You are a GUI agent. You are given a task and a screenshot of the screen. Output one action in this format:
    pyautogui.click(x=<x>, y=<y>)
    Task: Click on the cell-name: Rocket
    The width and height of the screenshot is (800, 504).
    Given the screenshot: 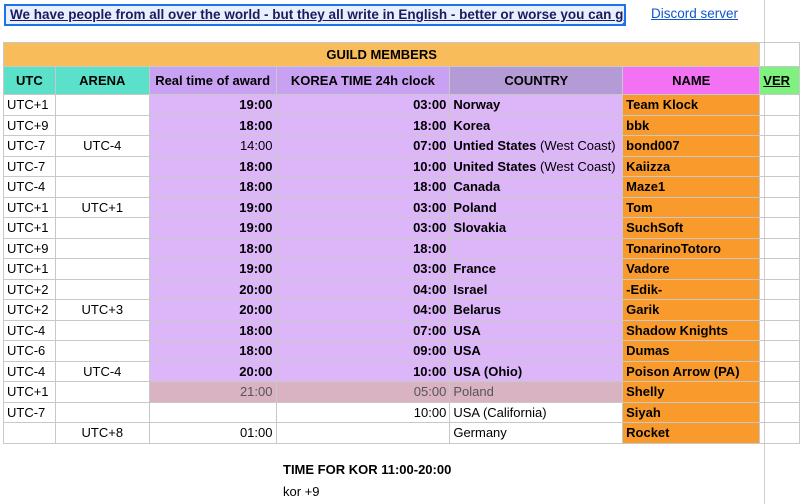 What is the action you would take?
    pyautogui.click(x=691, y=433)
    